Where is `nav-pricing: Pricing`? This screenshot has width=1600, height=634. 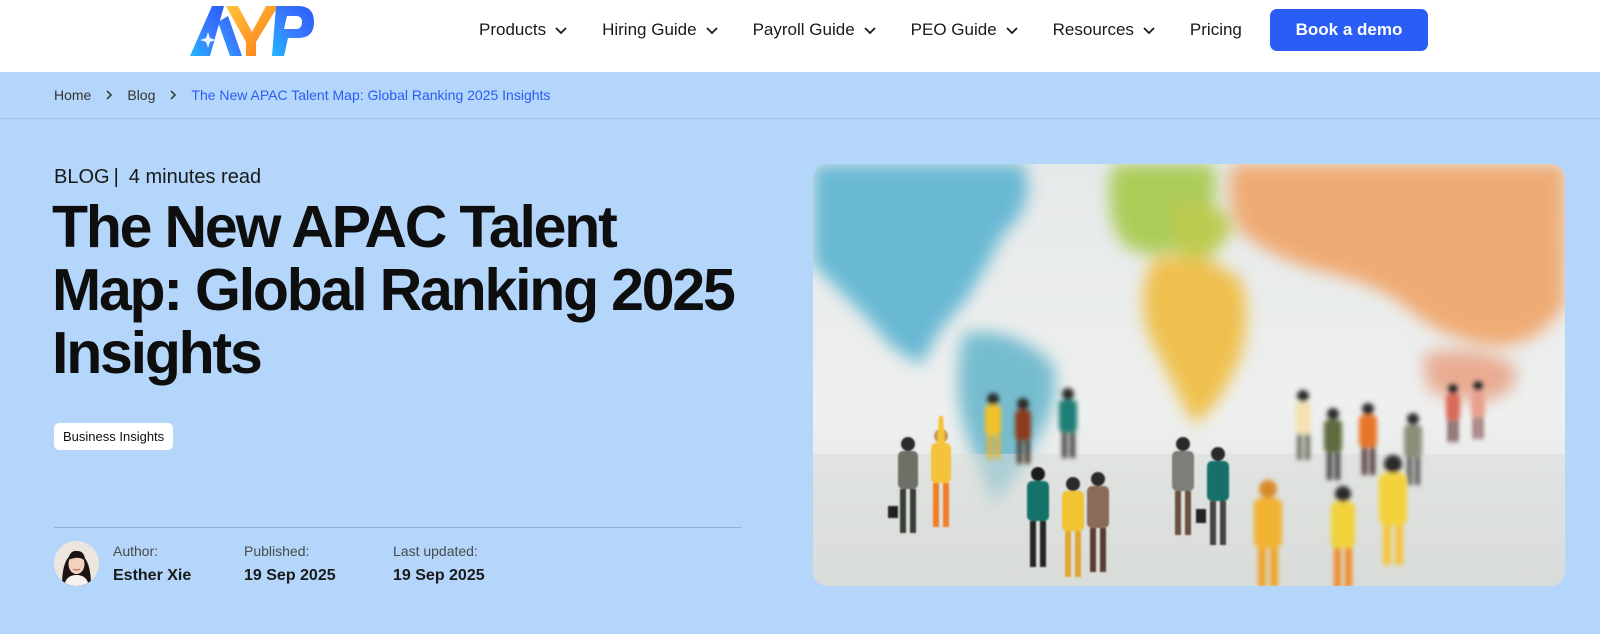
nav-pricing: Pricing is located at coordinates (1216, 30).